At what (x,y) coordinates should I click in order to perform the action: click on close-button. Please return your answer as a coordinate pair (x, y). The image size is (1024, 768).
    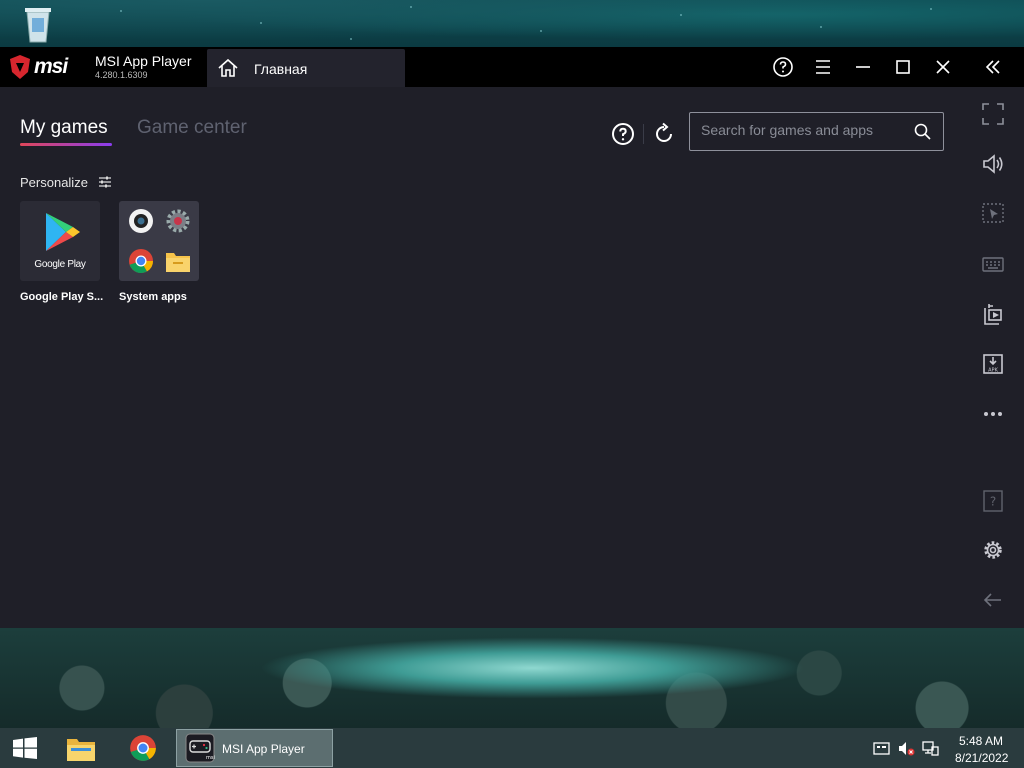
    Looking at the image, I should click on (943, 67).